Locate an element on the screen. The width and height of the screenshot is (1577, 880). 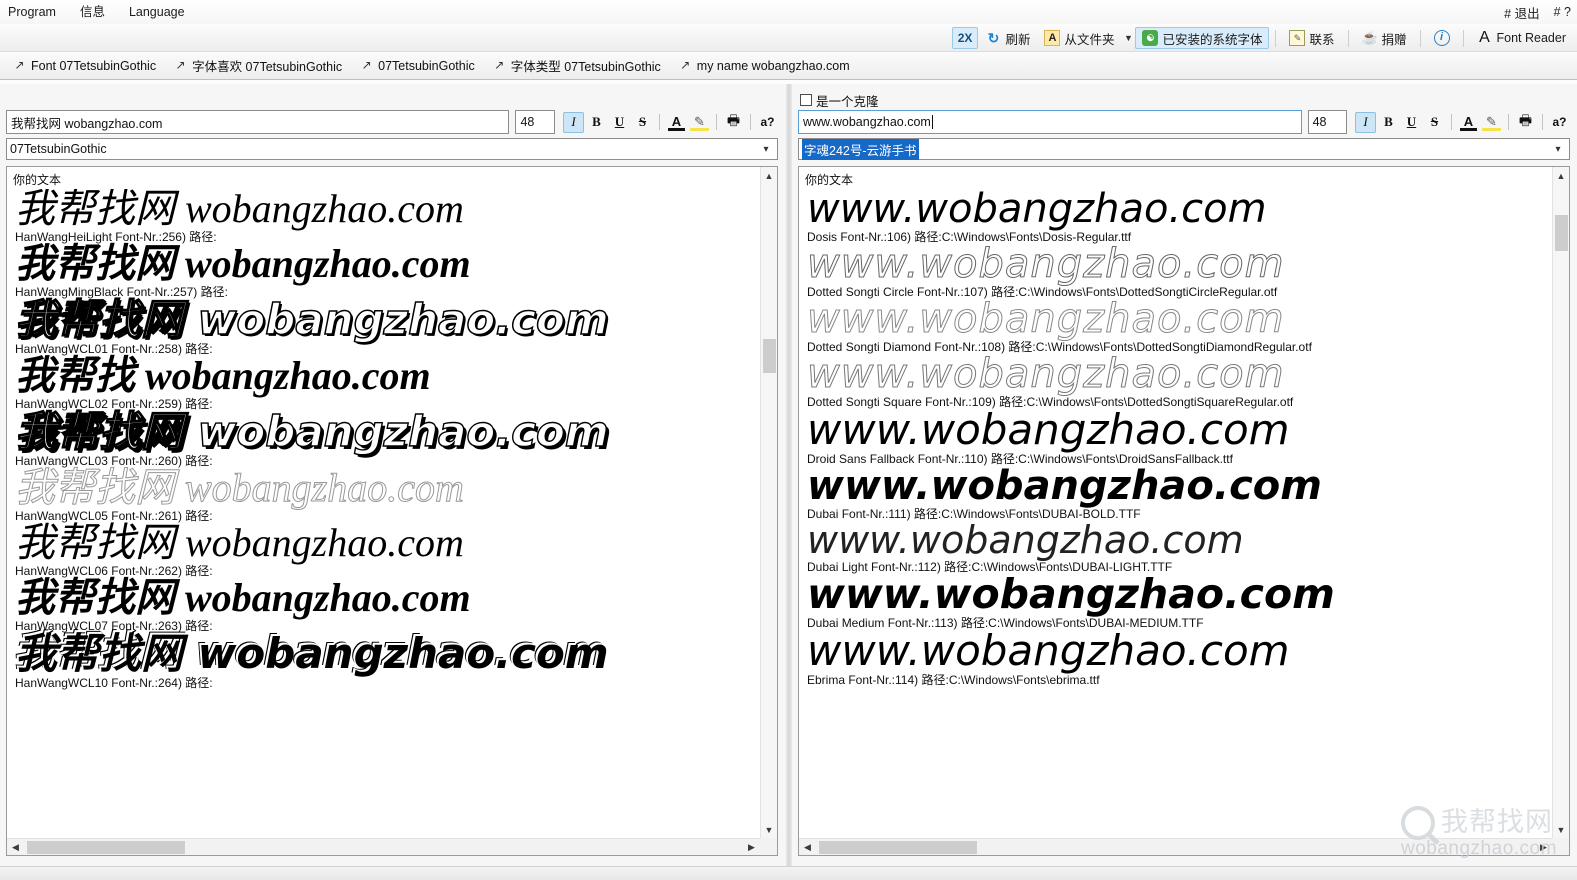
clone-checkbox is located at coordinates (806, 100).